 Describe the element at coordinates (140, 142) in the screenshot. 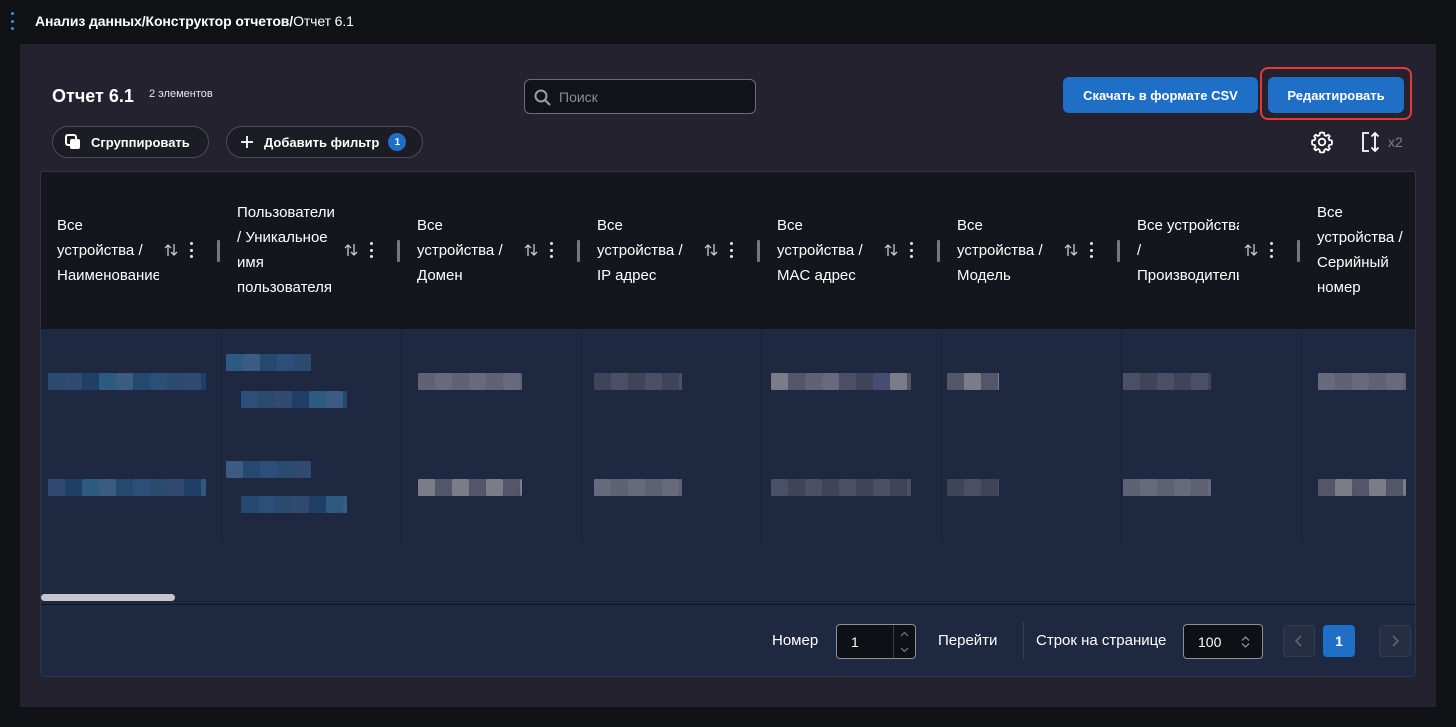

I see `group-label: Сгруппировать` at that location.